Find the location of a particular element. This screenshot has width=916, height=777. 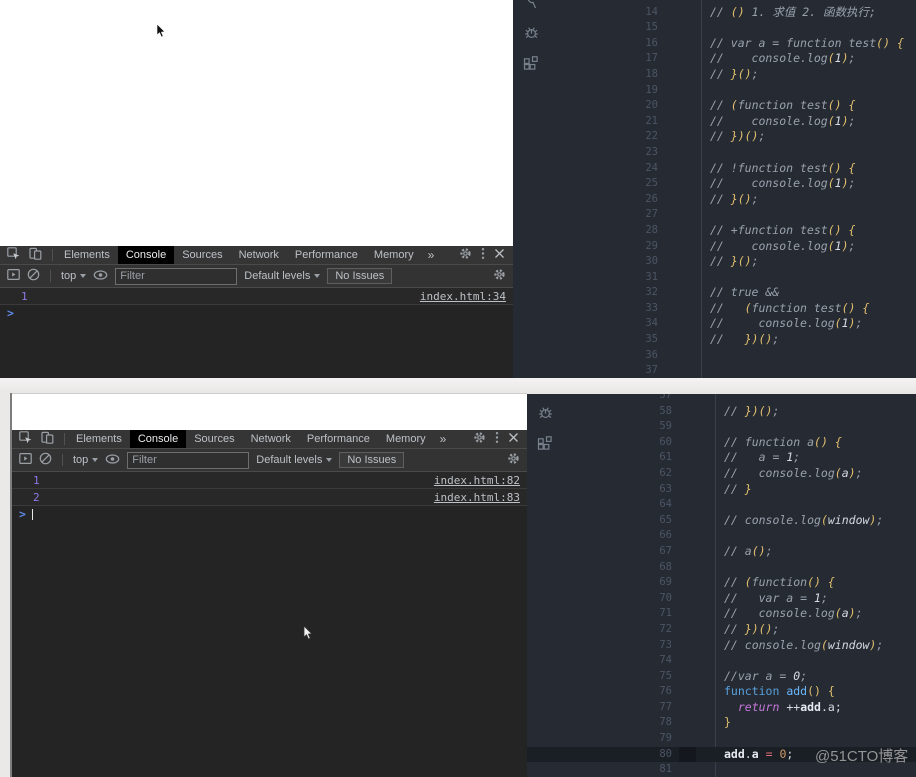

code-line: 68 is located at coordinates (721, 568).